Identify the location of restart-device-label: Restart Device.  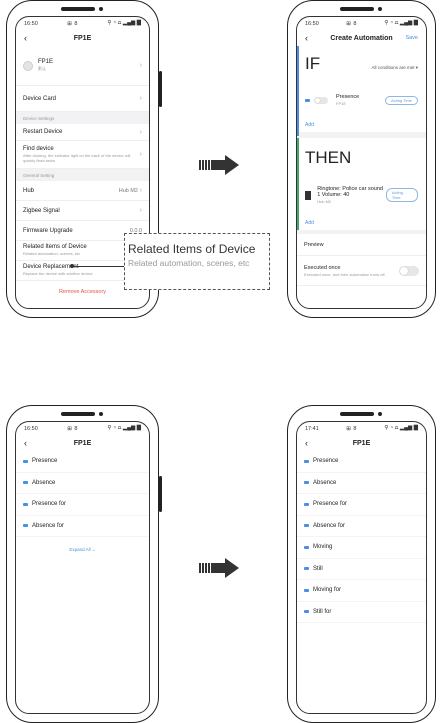
(43, 132).